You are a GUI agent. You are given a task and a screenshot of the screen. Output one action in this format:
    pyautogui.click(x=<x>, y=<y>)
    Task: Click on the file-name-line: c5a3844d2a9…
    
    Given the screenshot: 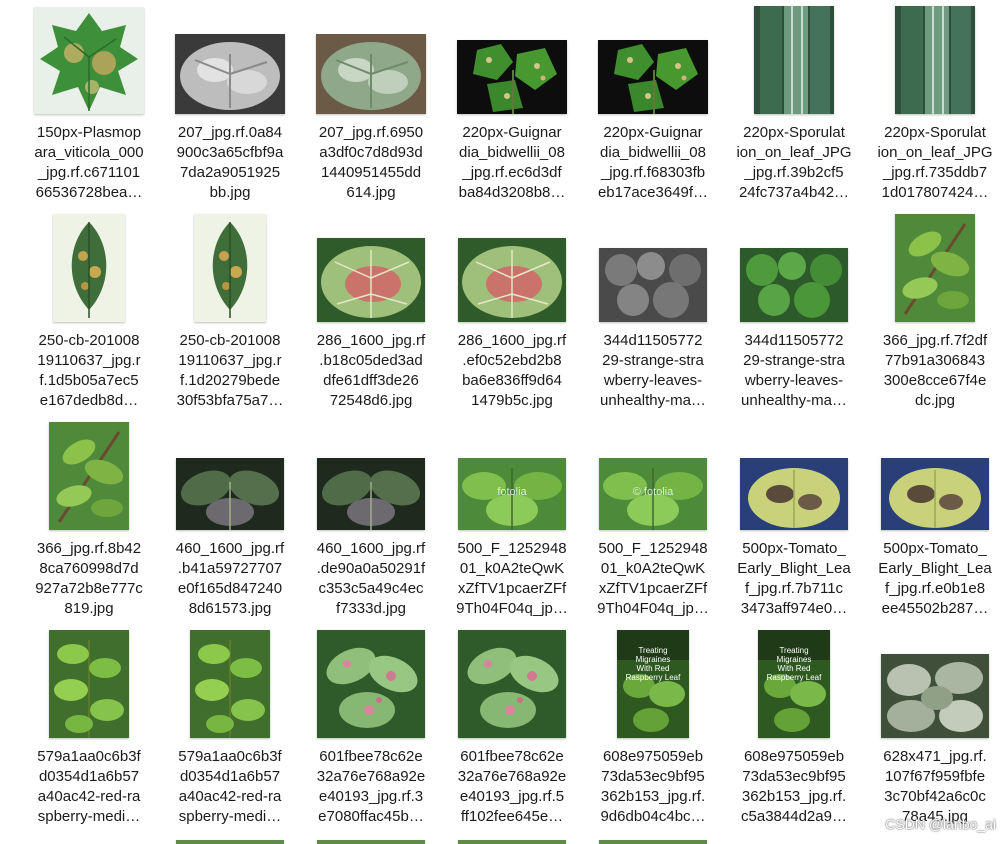 What is the action you would take?
    pyautogui.click(x=794, y=816)
    